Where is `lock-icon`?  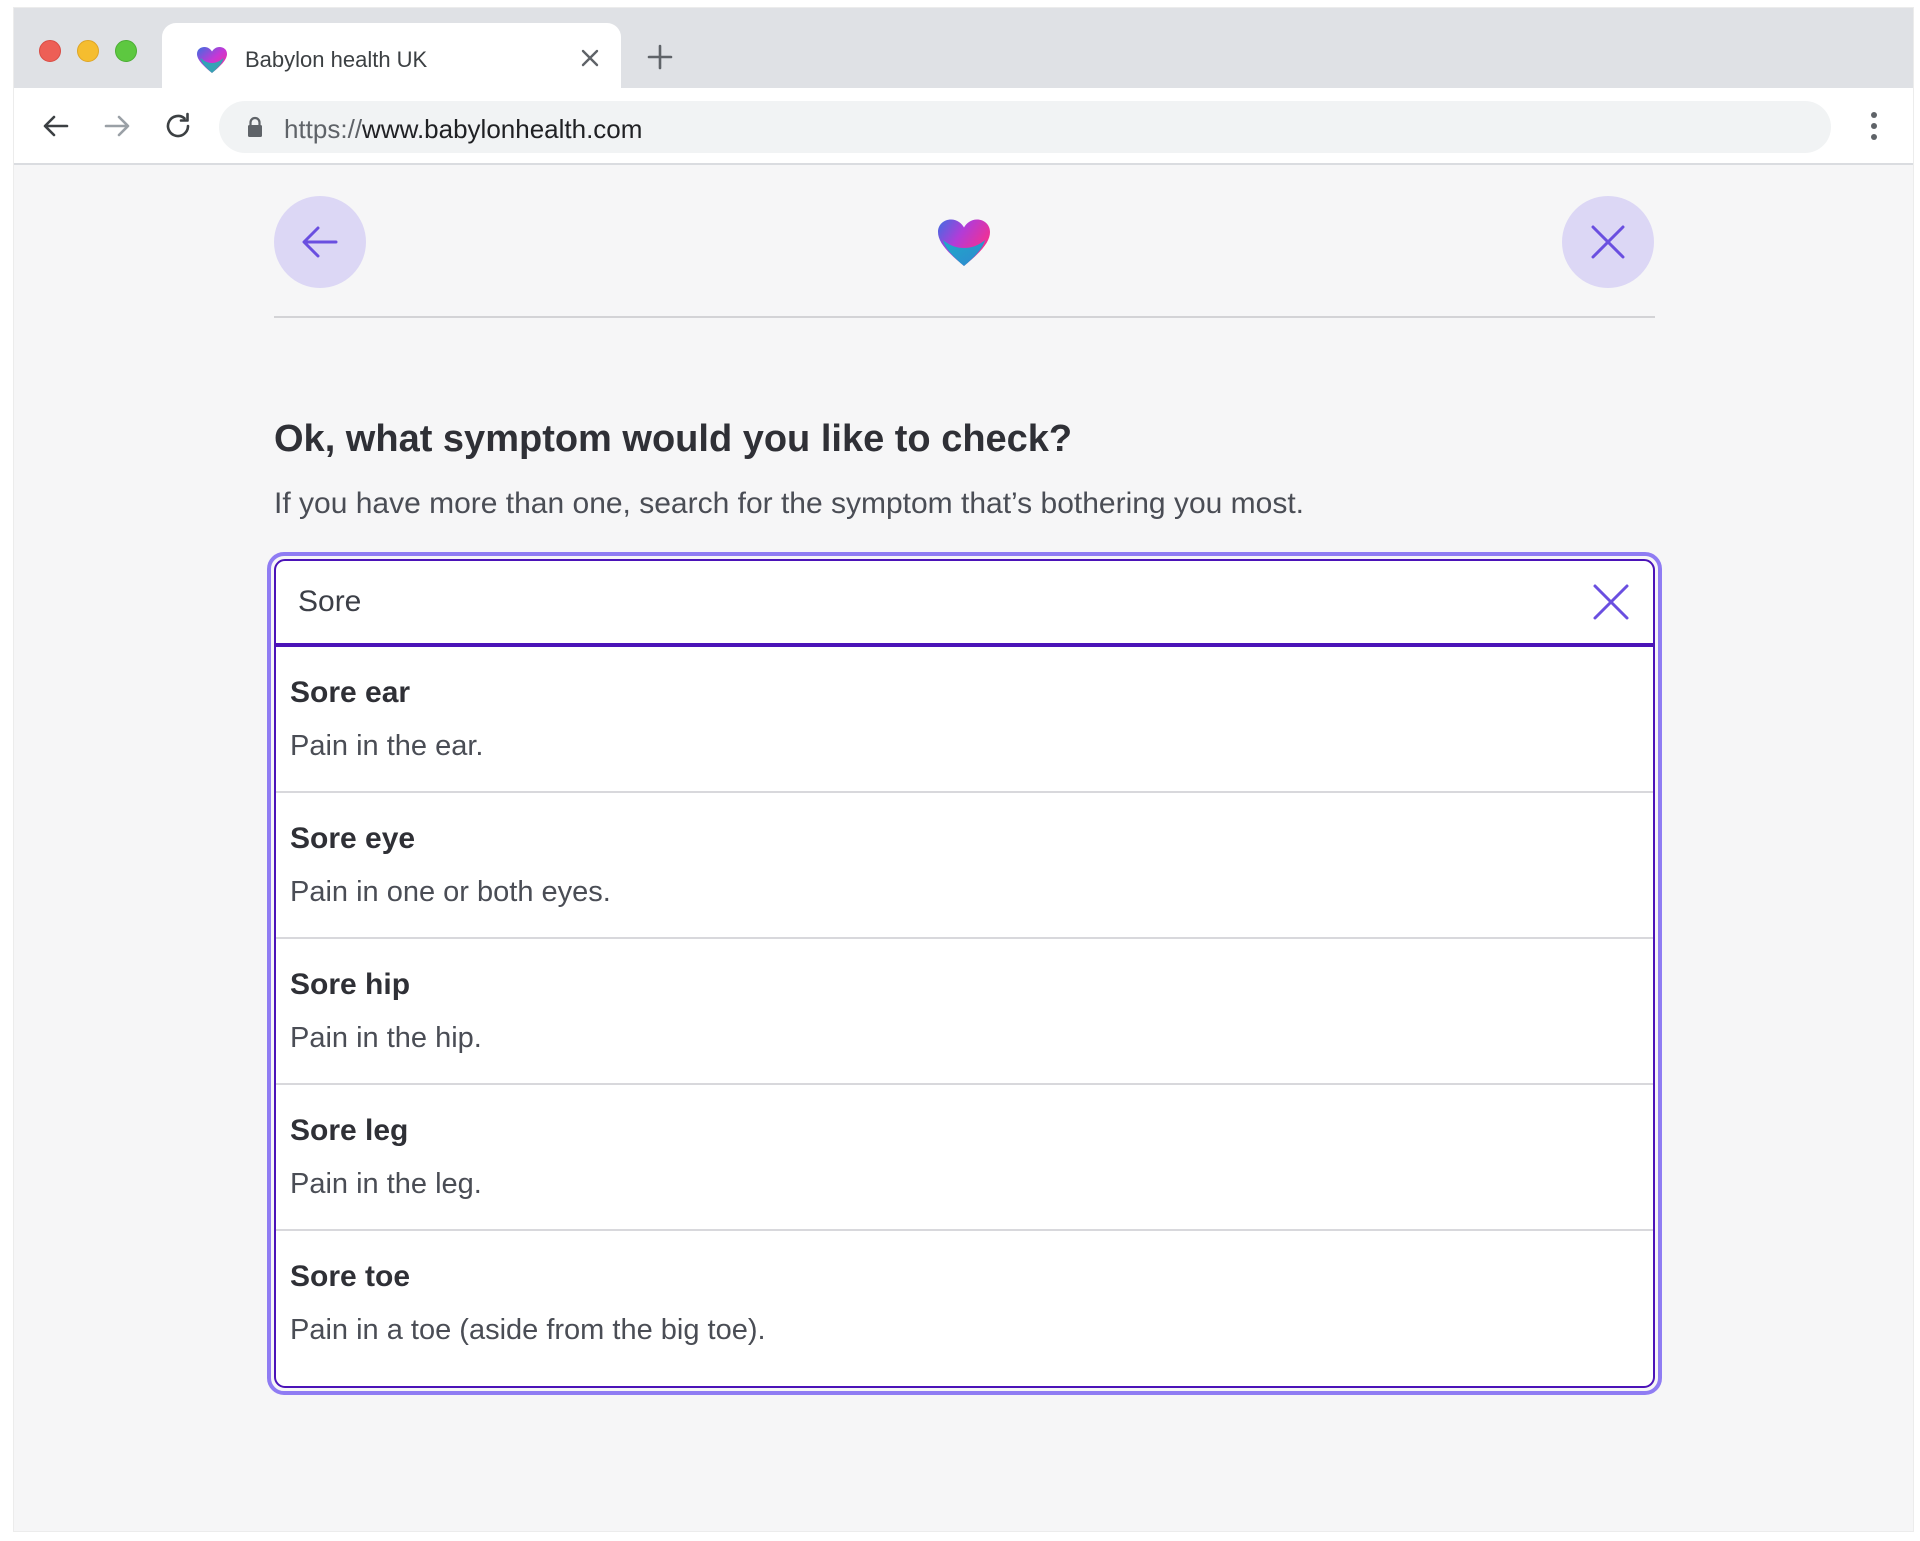 lock-icon is located at coordinates (255, 126).